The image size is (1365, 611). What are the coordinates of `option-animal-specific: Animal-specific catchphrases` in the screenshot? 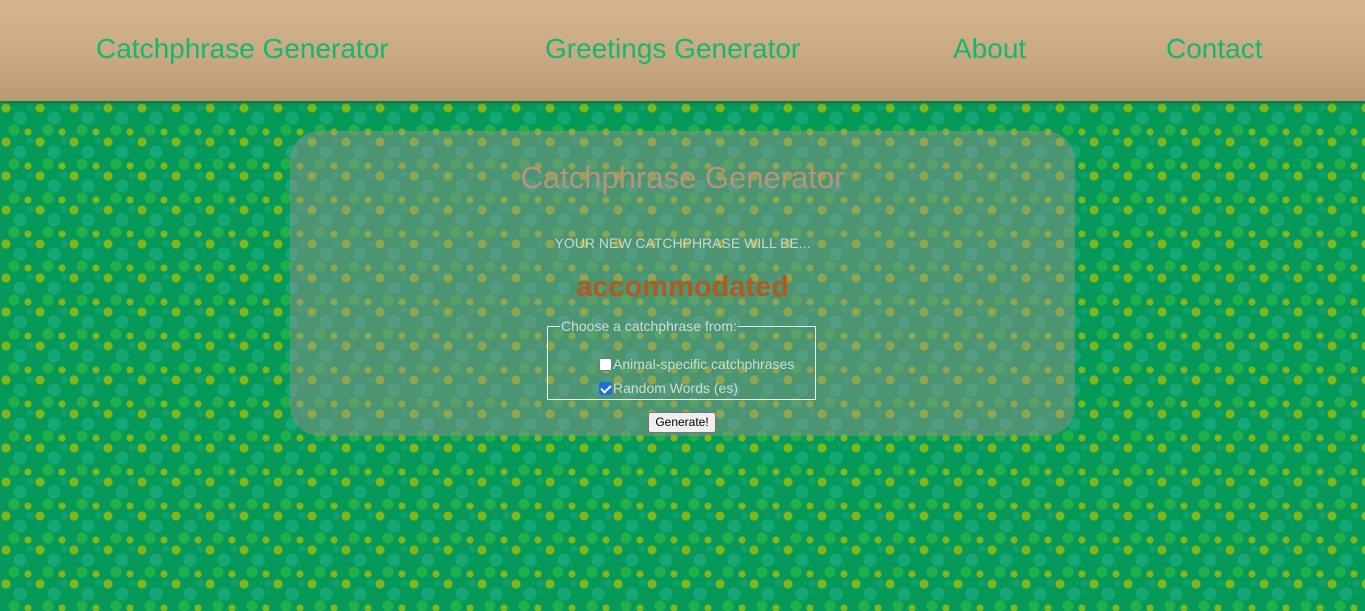 It's located at (696, 364).